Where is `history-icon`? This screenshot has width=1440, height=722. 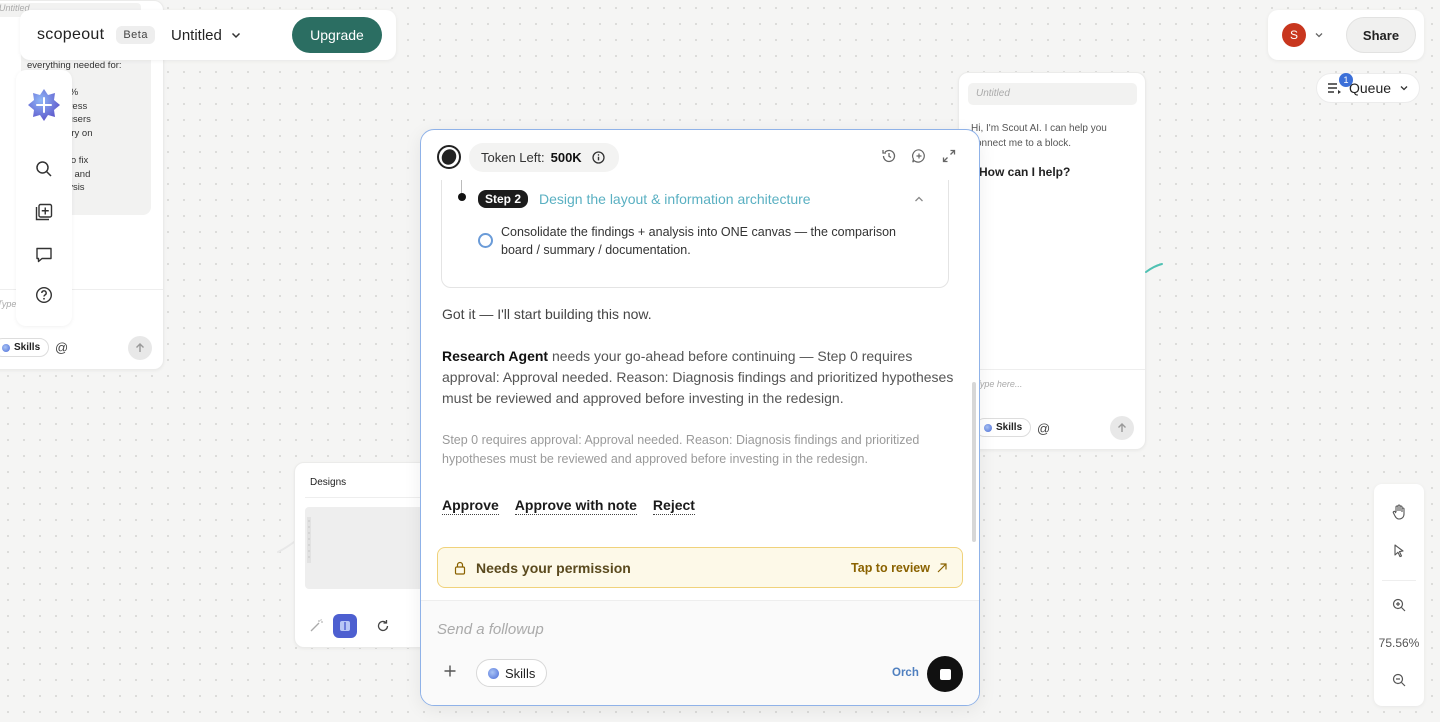
history-icon is located at coordinates (889, 156).